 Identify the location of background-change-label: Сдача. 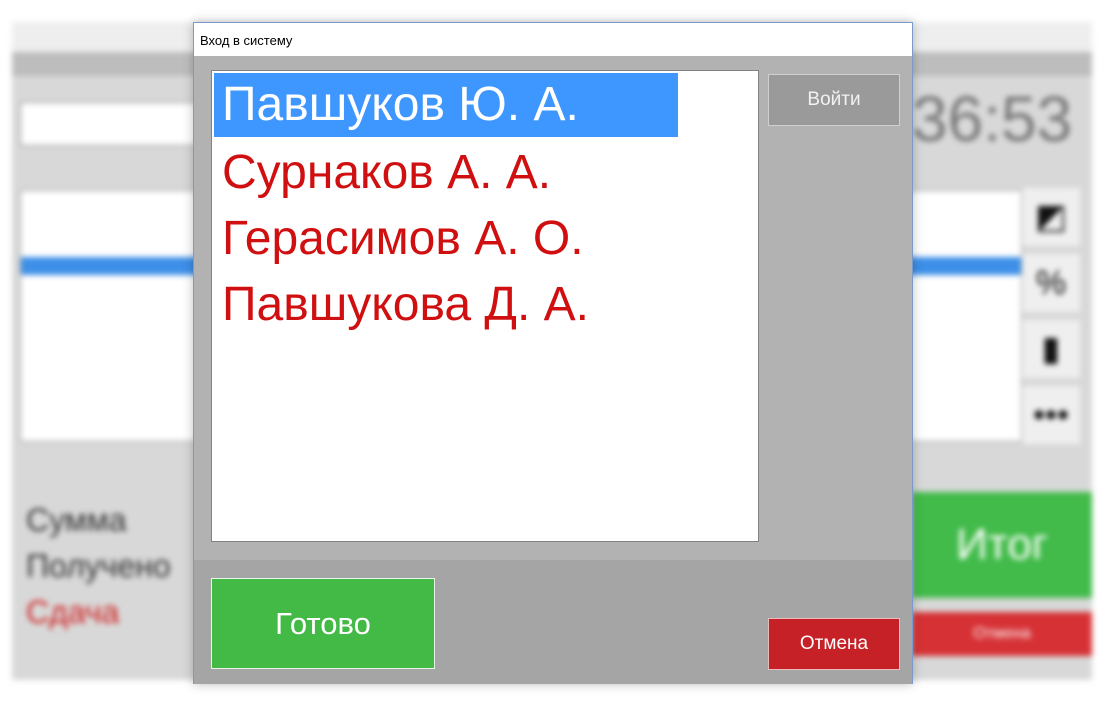
(73, 612).